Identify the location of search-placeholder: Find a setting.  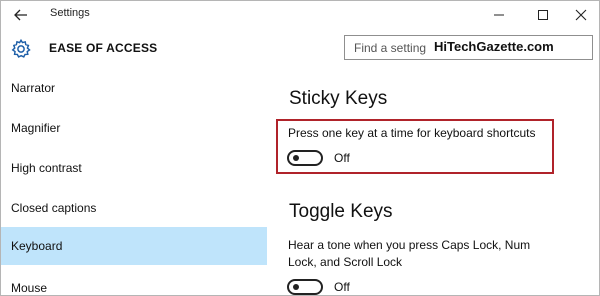
(390, 48).